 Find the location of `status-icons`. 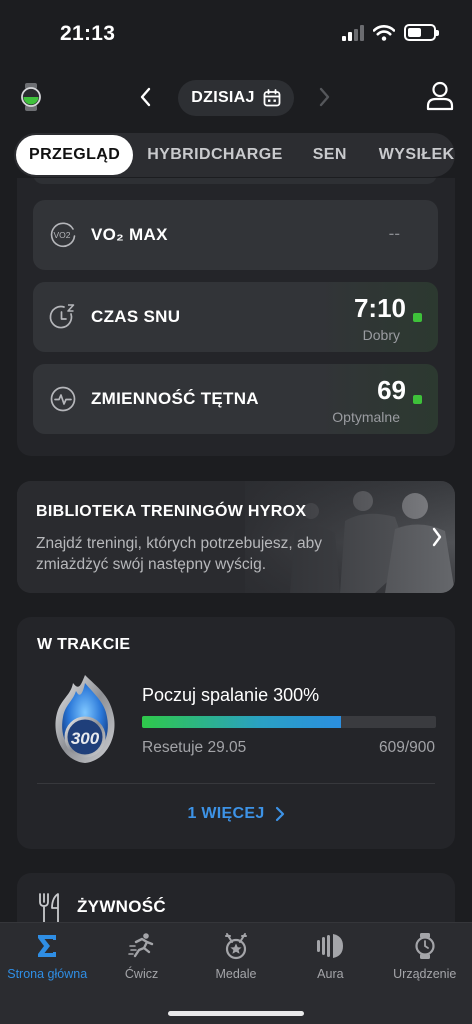

status-icons is located at coordinates (390, 32).